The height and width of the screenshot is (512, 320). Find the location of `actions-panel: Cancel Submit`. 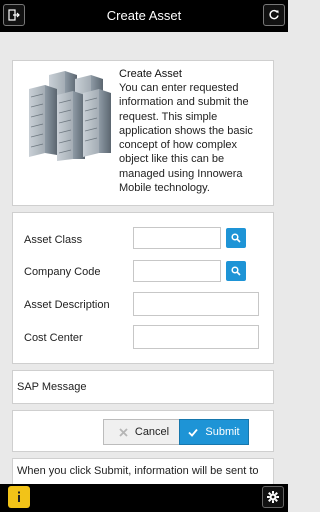

actions-panel: Cancel Submit is located at coordinates (143, 431).